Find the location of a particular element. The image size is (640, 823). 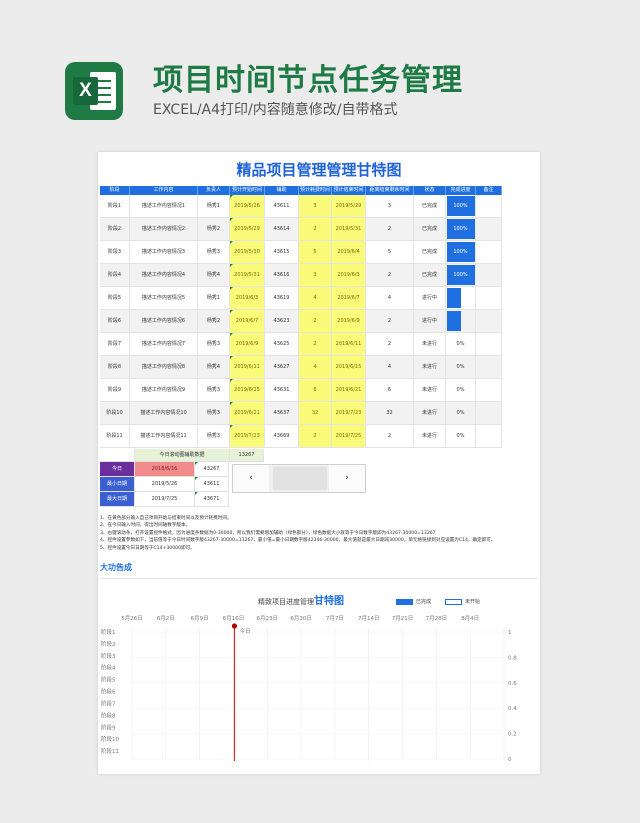

start-date-cell: 2019/6/9 is located at coordinates (247, 344).